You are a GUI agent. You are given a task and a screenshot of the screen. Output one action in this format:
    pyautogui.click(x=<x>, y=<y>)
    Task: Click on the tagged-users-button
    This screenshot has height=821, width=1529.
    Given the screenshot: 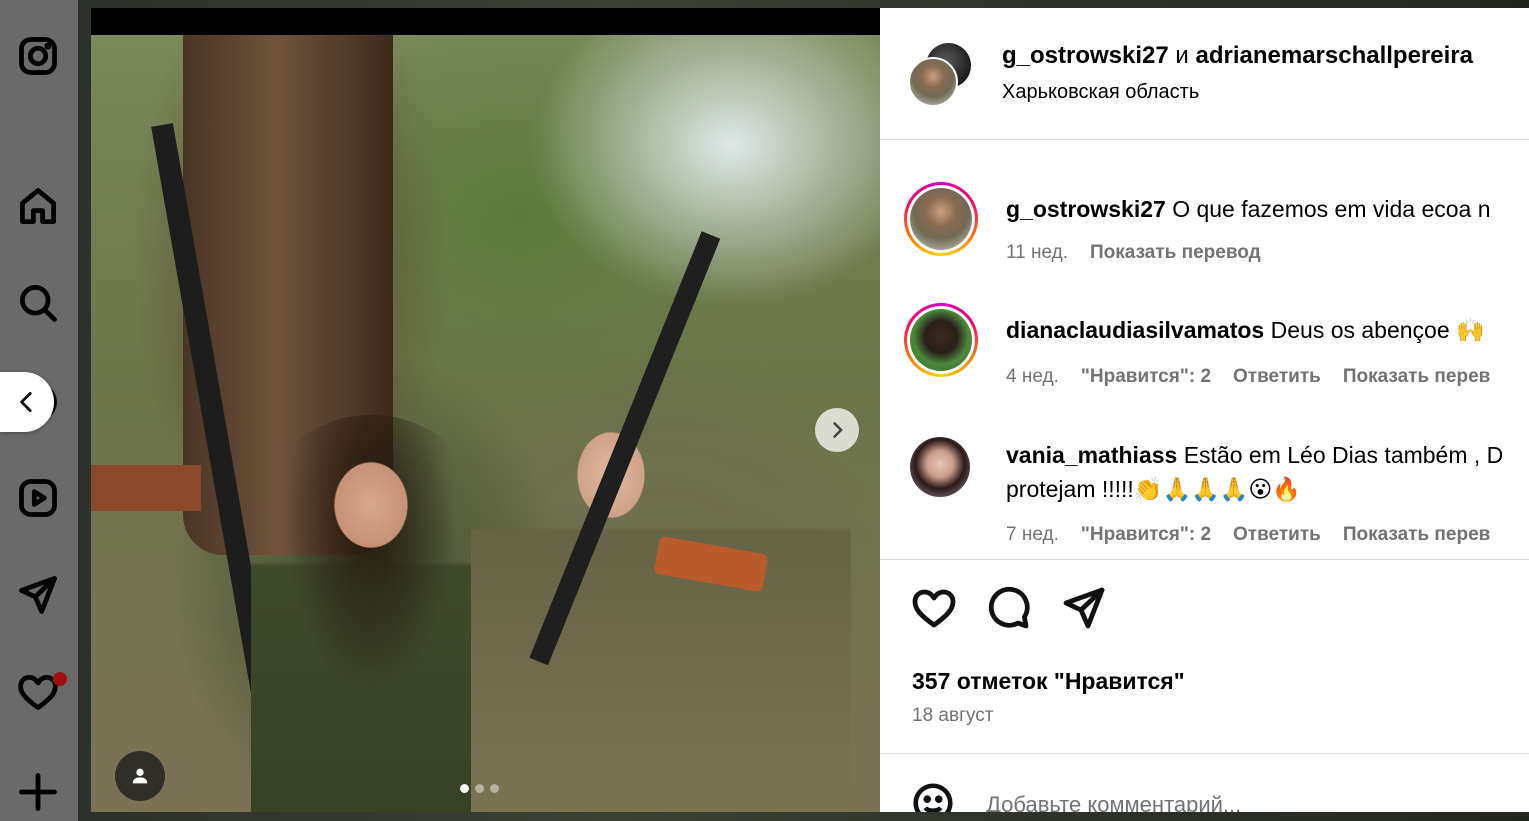 What is the action you would take?
    pyautogui.click(x=140, y=776)
    